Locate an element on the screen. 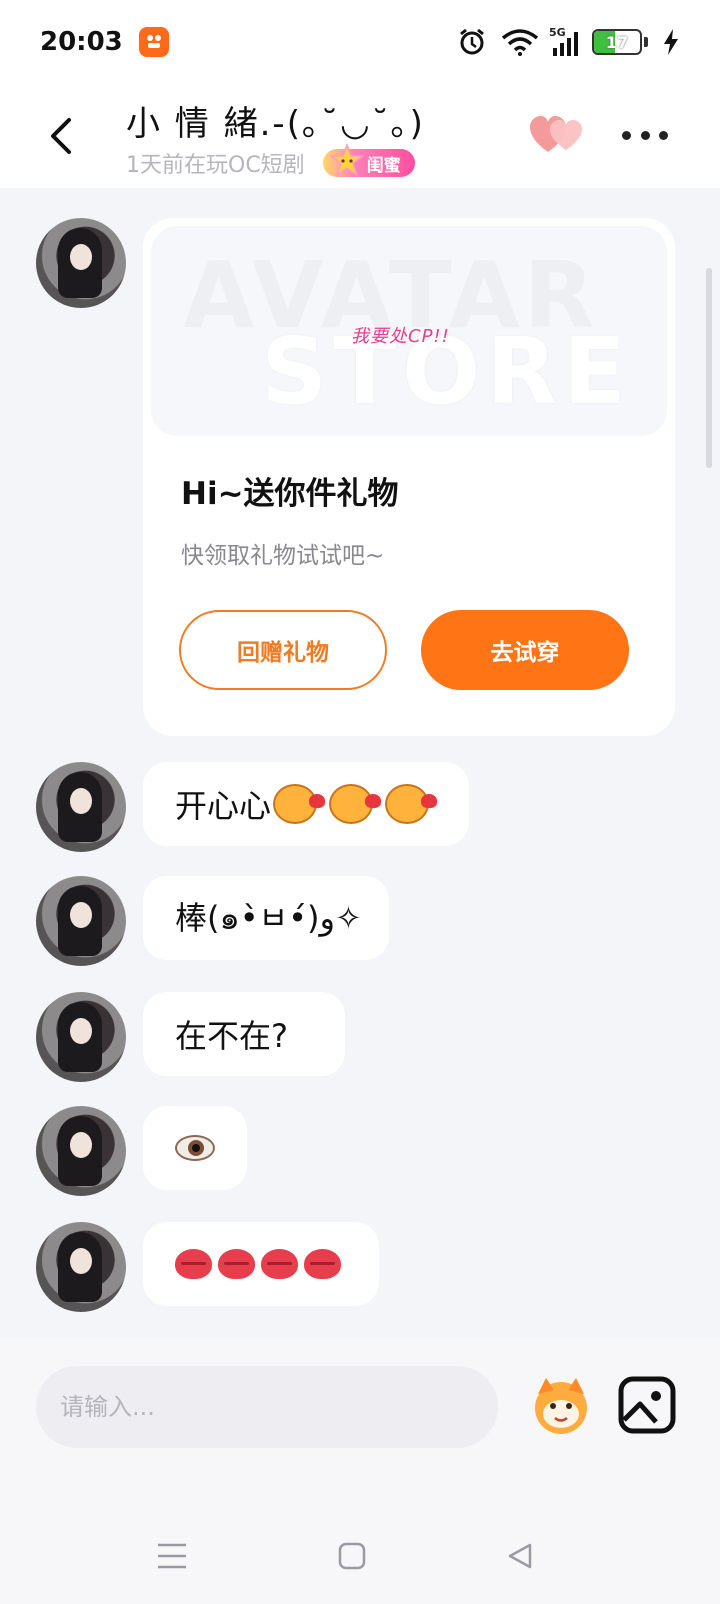 The image size is (720, 1604). gift-description: 快领取礼物试试吧~ is located at coordinates (283, 556).